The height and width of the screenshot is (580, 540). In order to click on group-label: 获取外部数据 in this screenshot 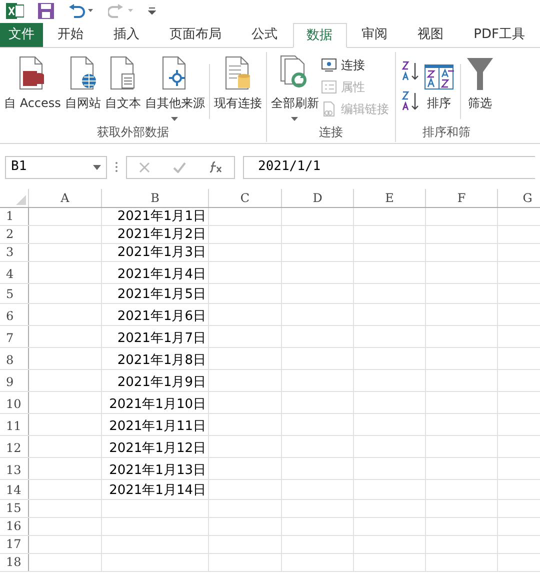, I will do `click(133, 132)`.